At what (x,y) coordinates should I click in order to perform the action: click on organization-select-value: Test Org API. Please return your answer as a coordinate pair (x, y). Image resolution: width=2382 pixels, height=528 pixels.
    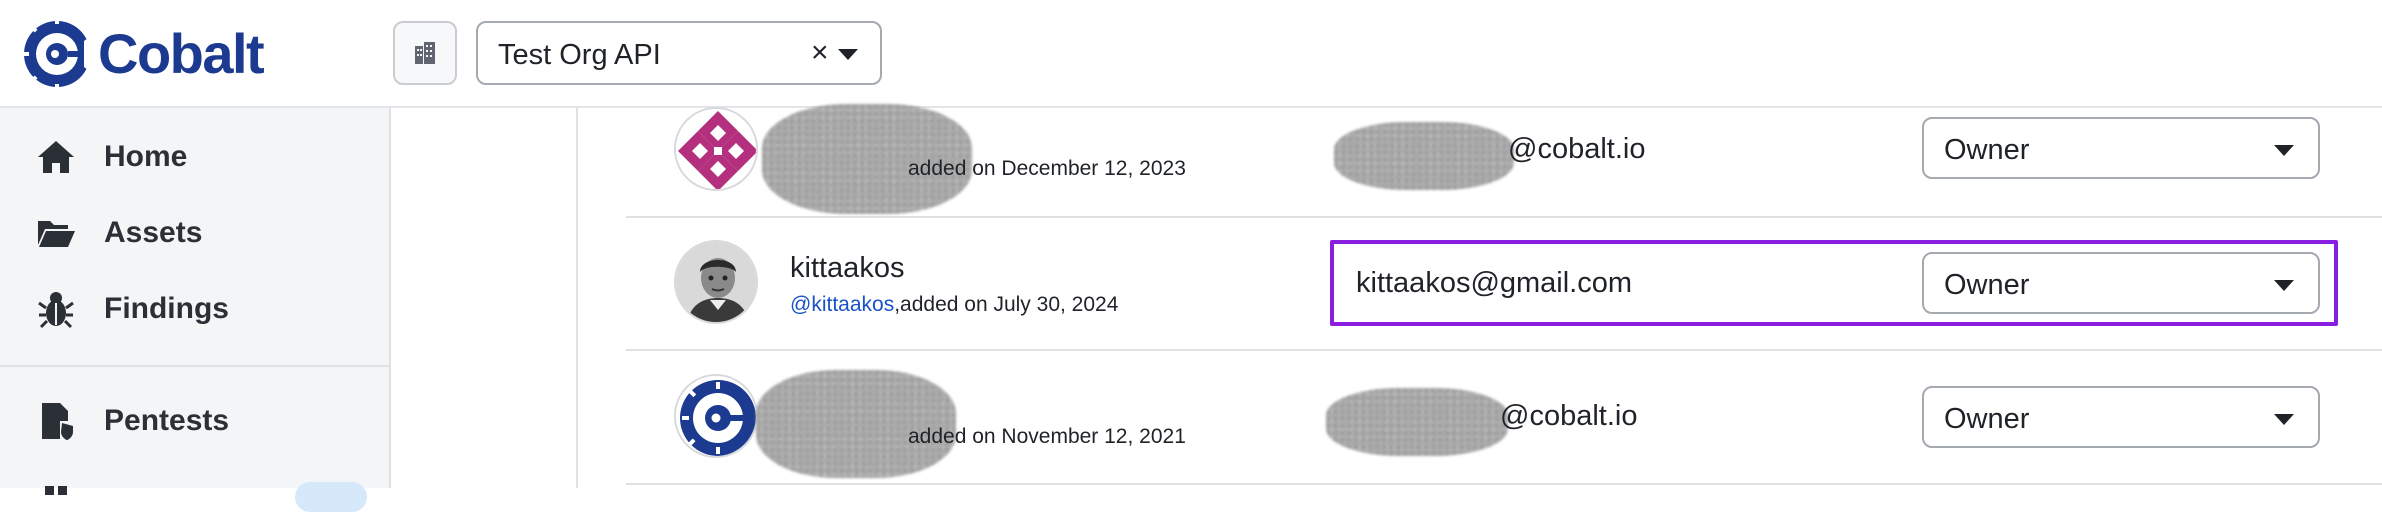
    Looking at the image, I should click on (579, 55).